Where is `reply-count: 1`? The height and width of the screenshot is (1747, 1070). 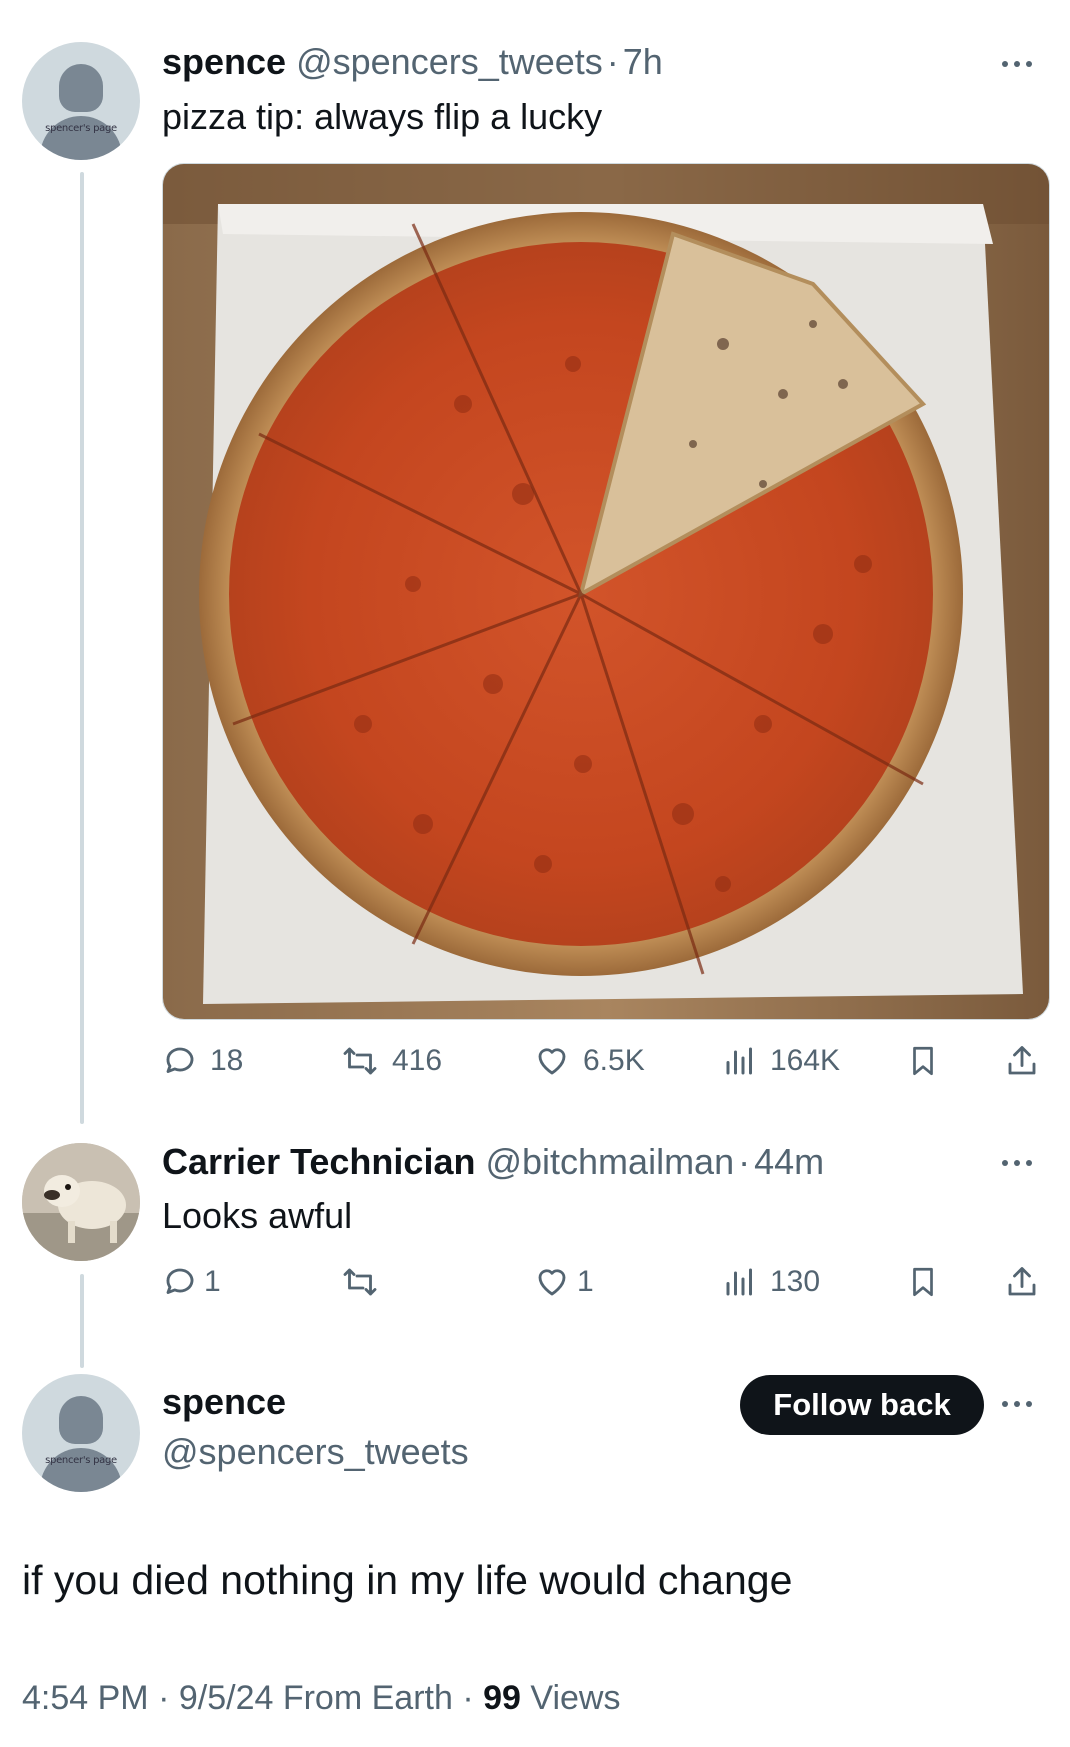
reply-count: 1 is located at coordinates (212, 1281).